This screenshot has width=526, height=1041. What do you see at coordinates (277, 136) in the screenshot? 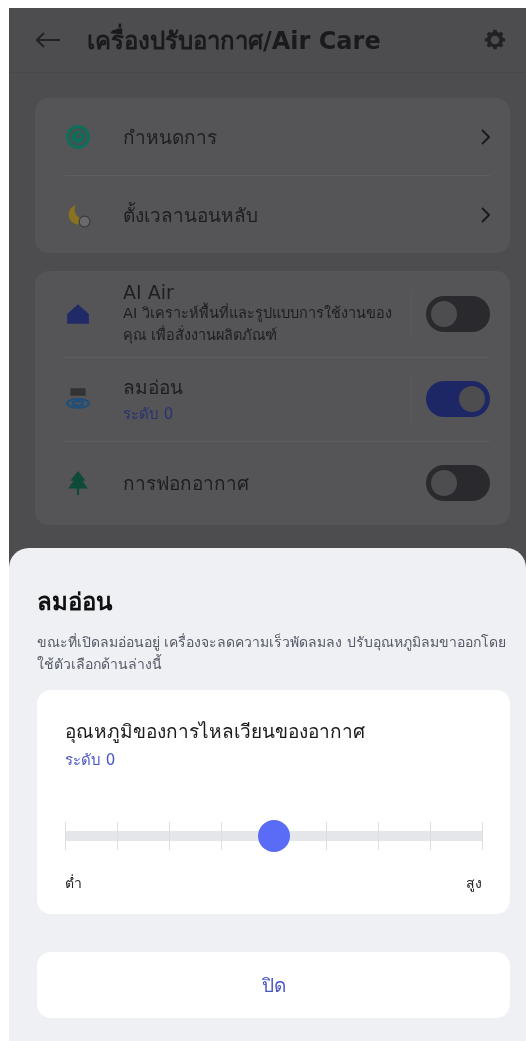
I see `menu-item: กำหนดการ` at bounding box center [277, 136].